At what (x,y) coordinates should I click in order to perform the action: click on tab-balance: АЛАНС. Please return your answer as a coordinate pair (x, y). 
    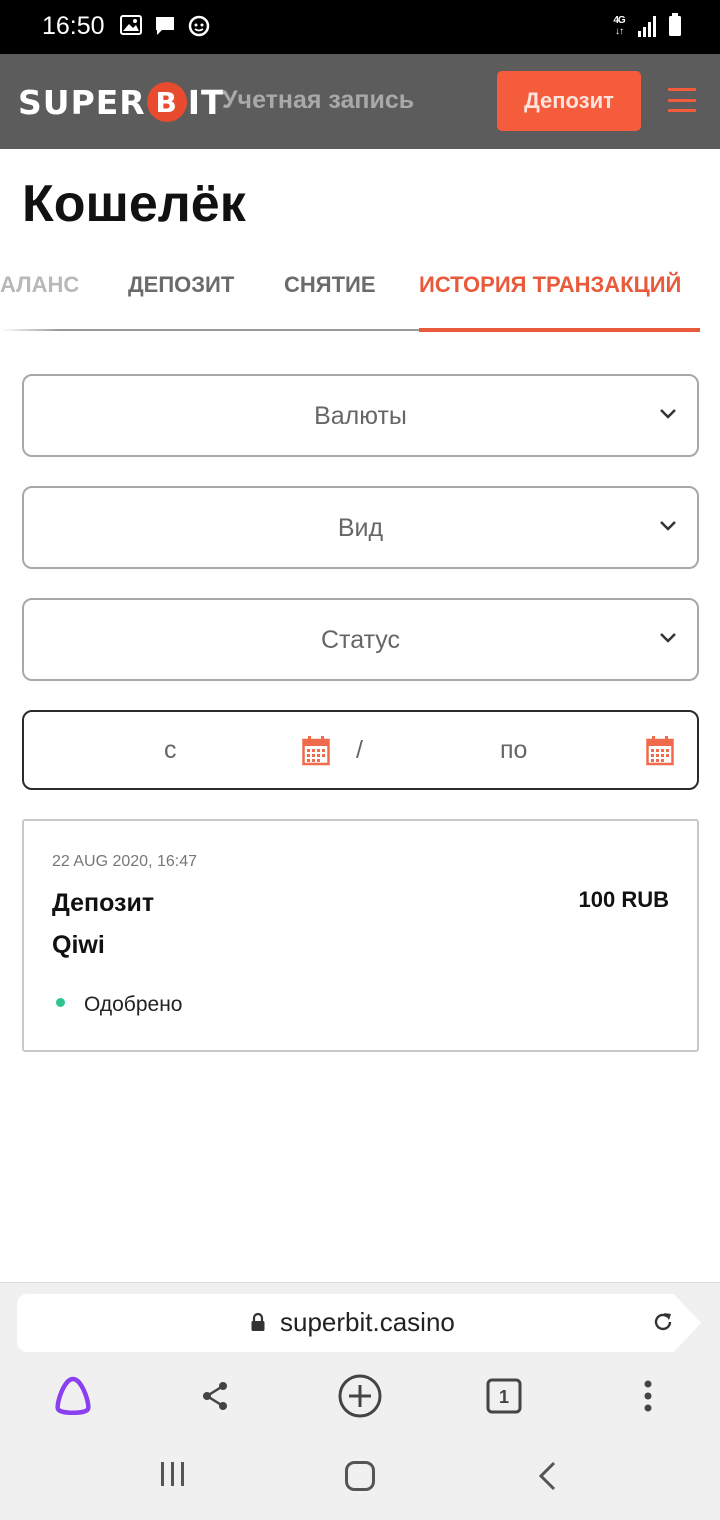
    Looking at the image, I should click on (39, 285).